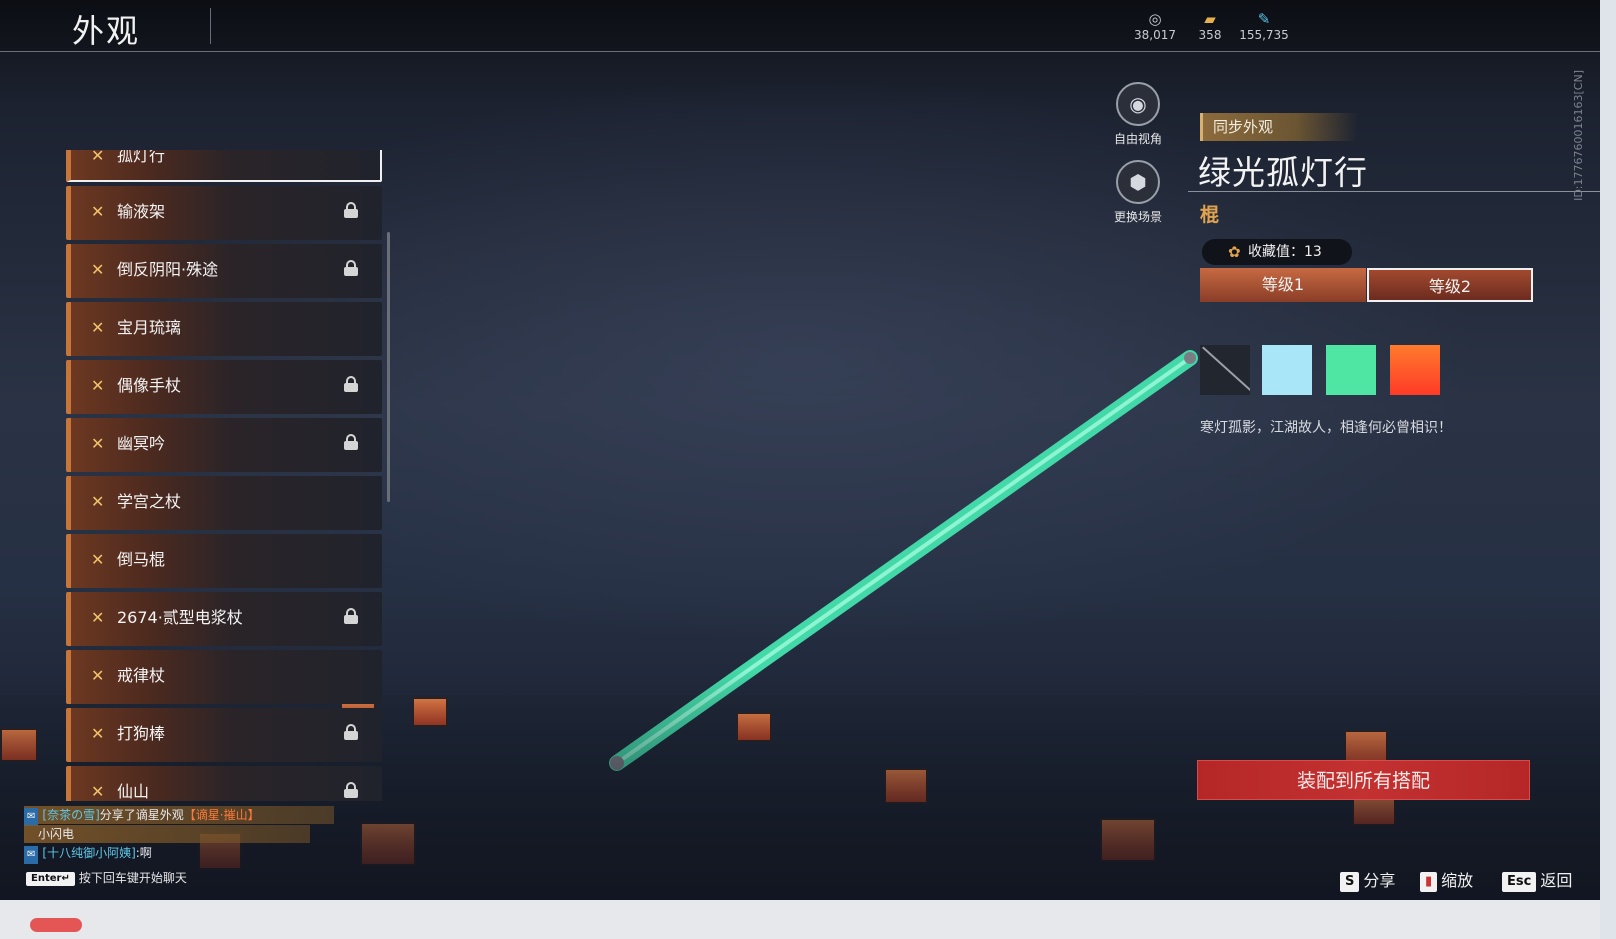  I want to click on list-item-label: 输液架, so click(141, 211).